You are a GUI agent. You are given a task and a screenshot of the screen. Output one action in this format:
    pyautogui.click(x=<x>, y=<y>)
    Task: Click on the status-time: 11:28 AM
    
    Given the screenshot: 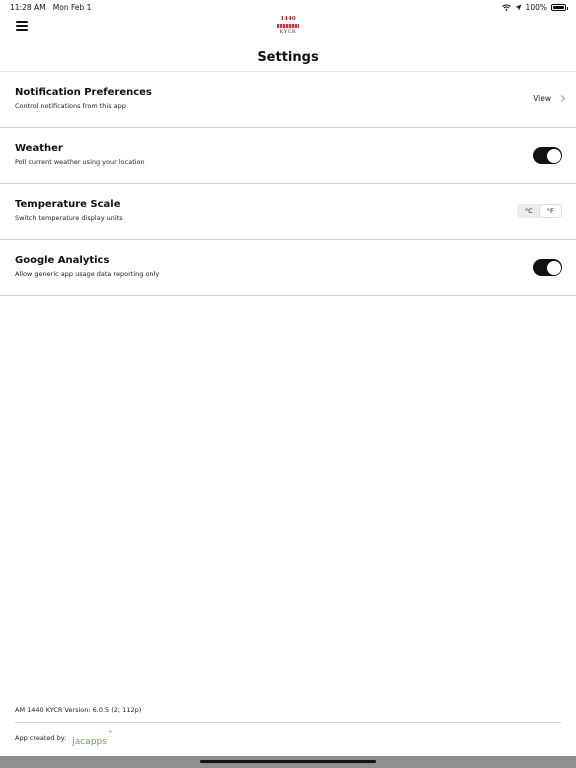 What is the action you would take?
    pyautogui.click(x=28, y=7)
    